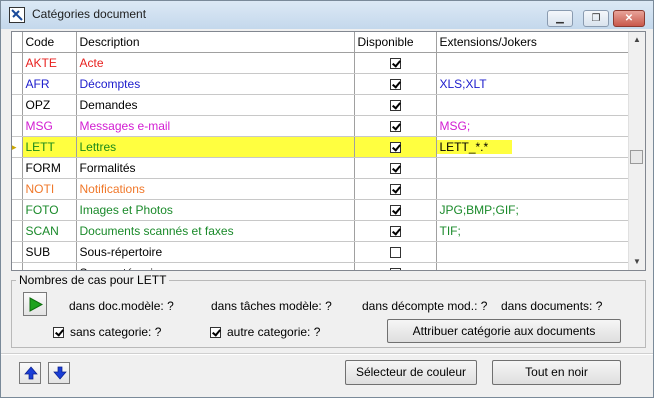  Describe the element at coordinates (534, 42) in the screenshot. I see `column-header-extensions: Extensions/Jokers` at that location.